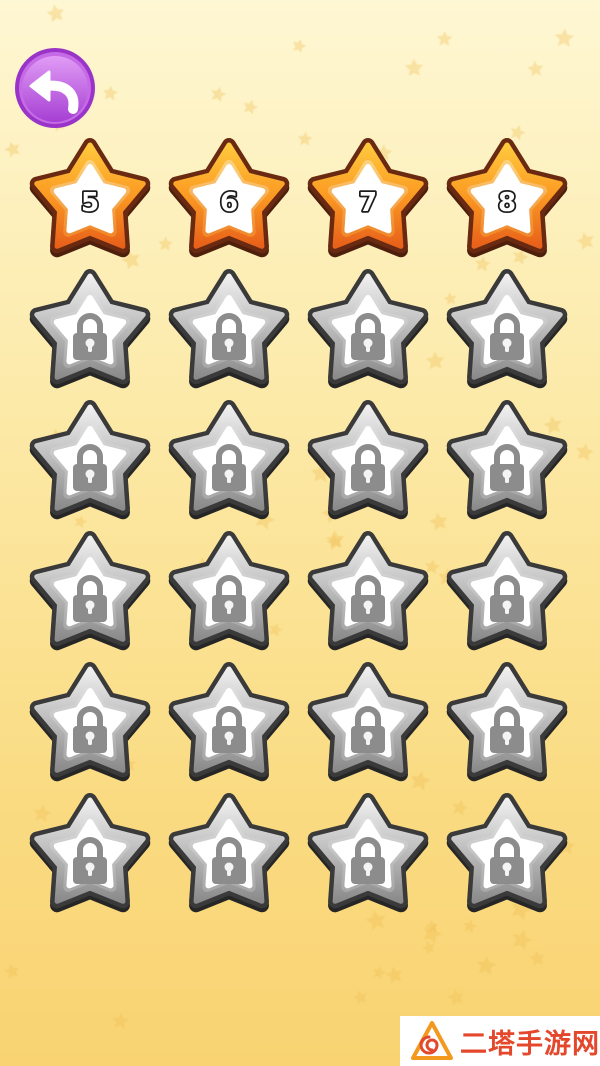 Image resolution: width=600 pixels, height=1066 pixels. I want to click on orange-star-icon: 8, so click(507, 198).